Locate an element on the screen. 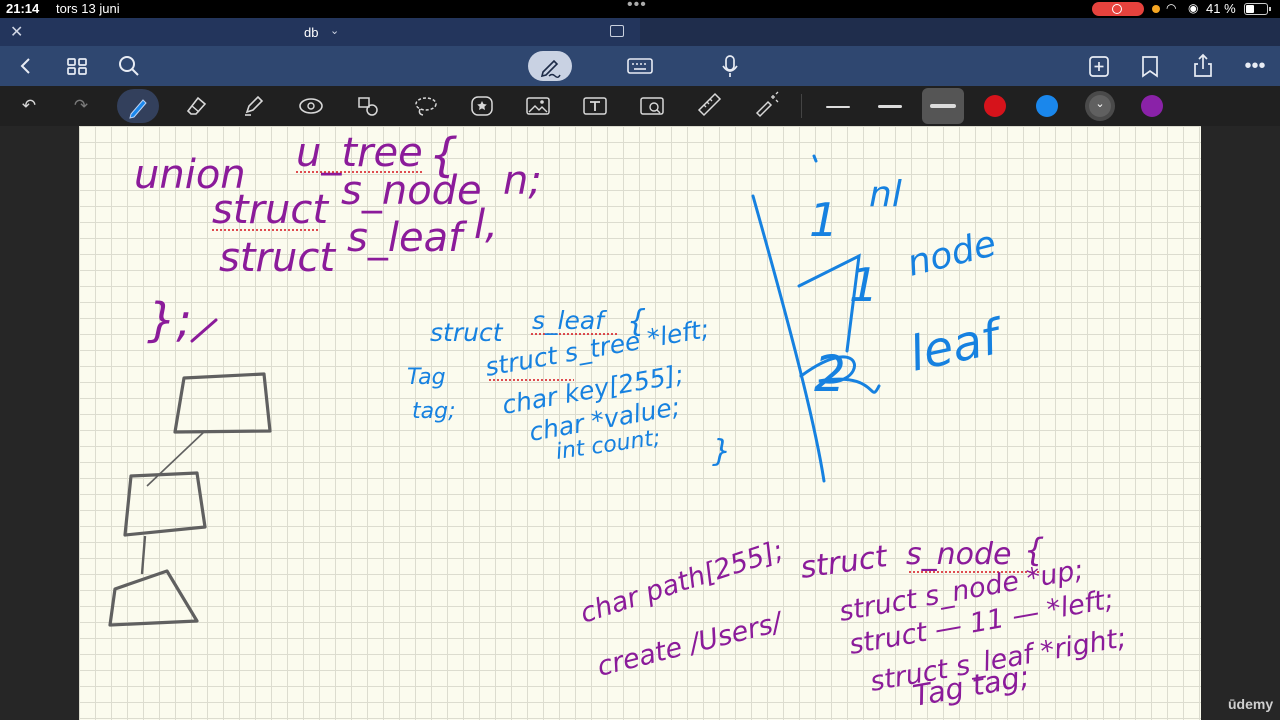  note-union-struct2: struct is located at coordinates (277, 258).